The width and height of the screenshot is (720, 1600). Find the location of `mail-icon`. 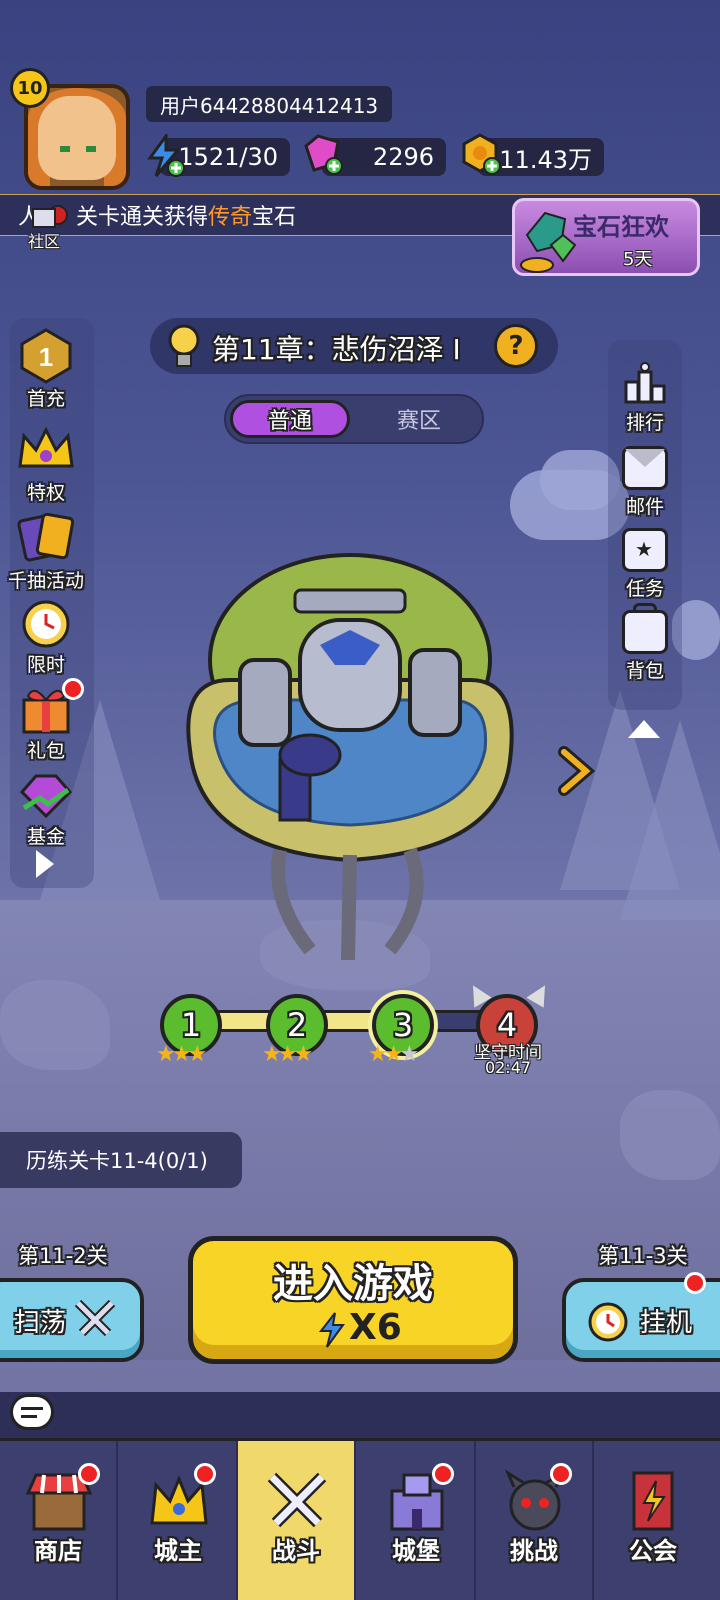

mail-icon is located at coordinates (645, 468).